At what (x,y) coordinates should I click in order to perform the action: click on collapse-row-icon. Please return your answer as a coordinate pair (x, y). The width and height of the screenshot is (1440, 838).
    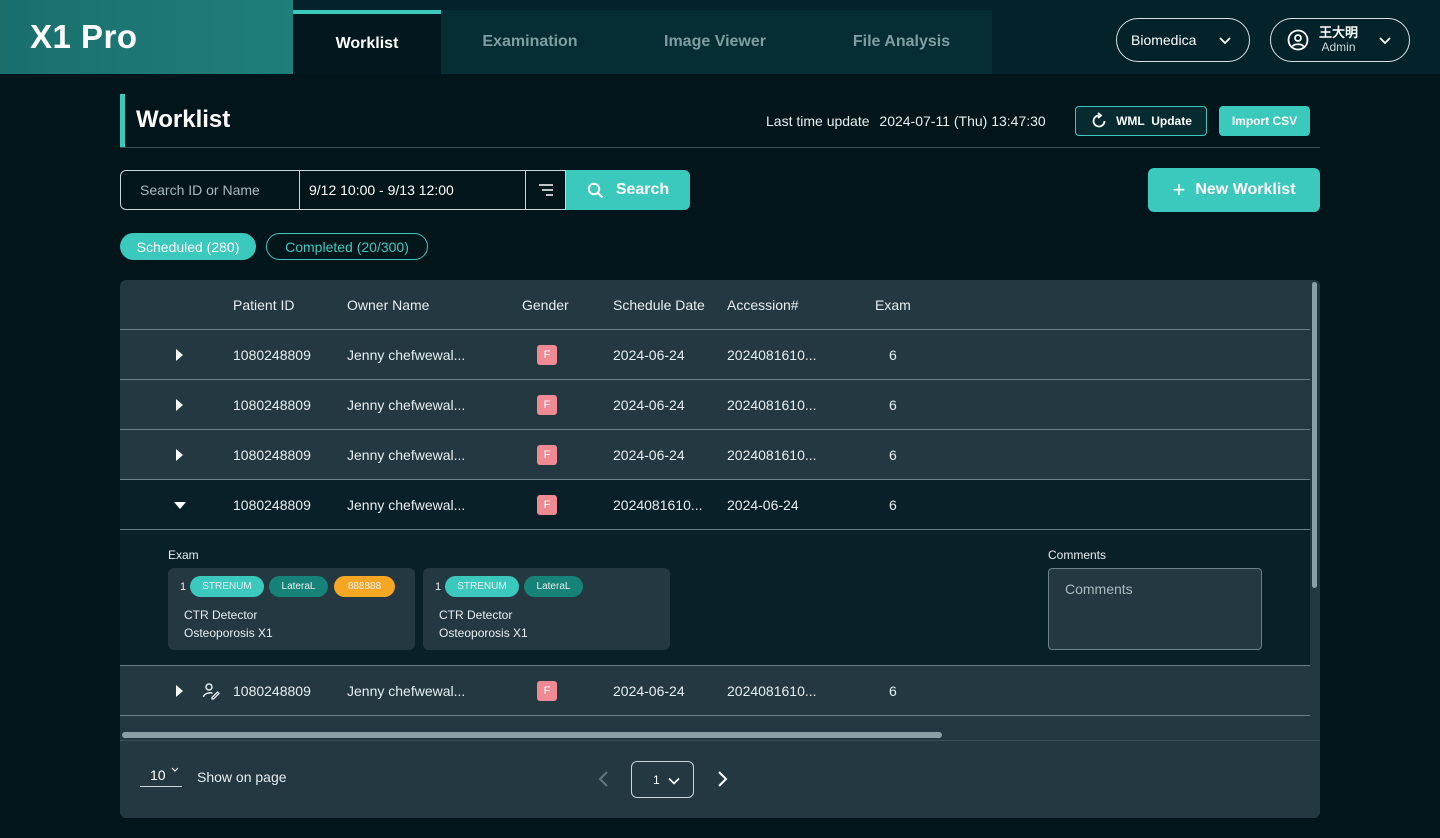
    Looking at the image, I should click on (180, 505).